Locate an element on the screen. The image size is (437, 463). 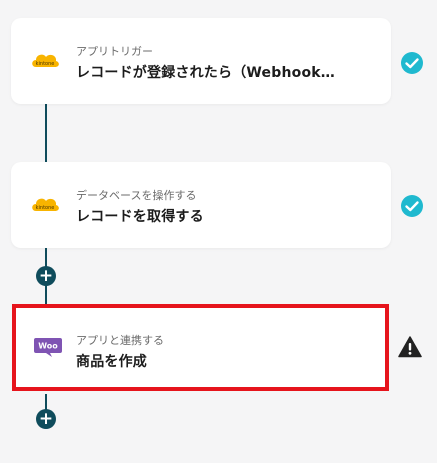
step-type-label: アプリと連携する is located at coordinates (120, 340).